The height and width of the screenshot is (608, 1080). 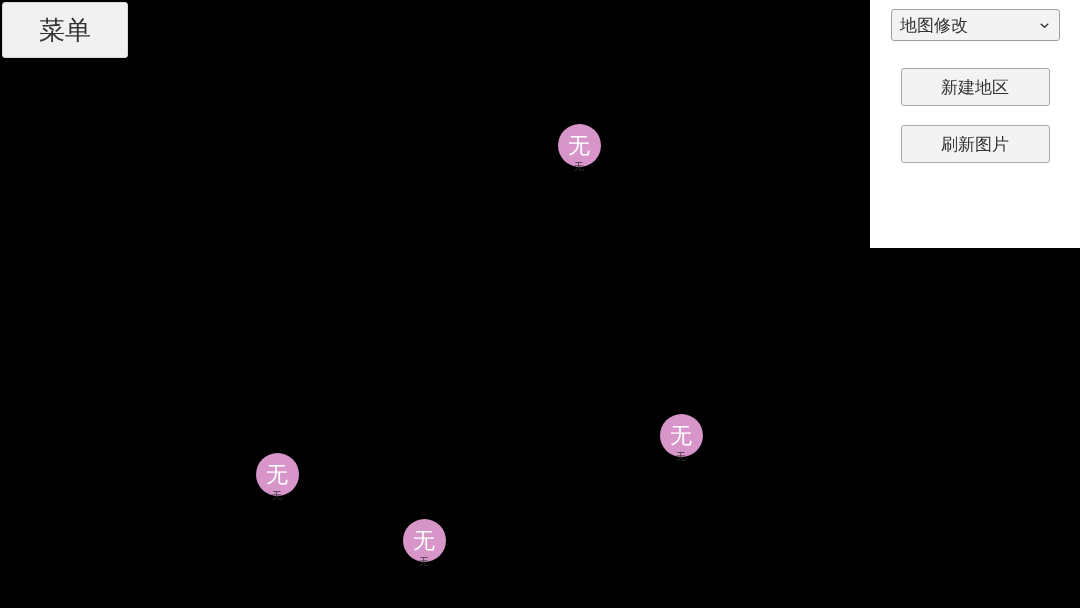 What do you see at coordinates (975, 25) in the screenshot?
I see `mode-dropdown: 地图修改` at bounding box center [975, 25].